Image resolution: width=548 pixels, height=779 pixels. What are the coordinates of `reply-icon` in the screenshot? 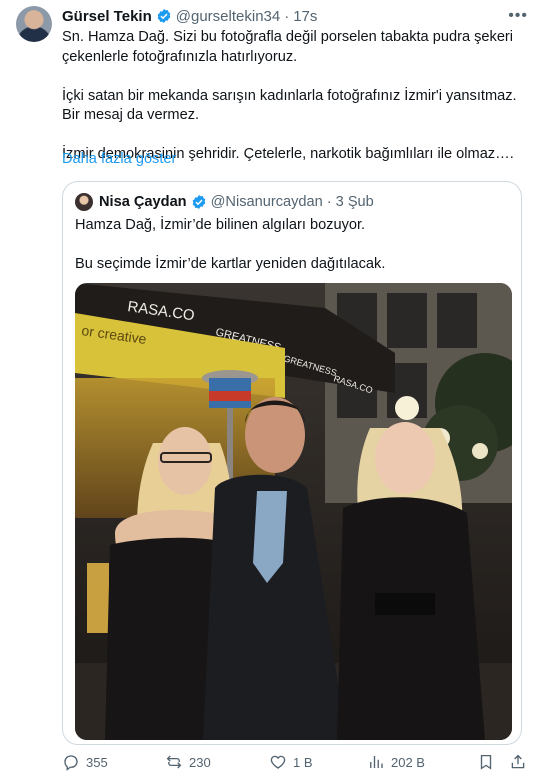 It's located at (71, 763).